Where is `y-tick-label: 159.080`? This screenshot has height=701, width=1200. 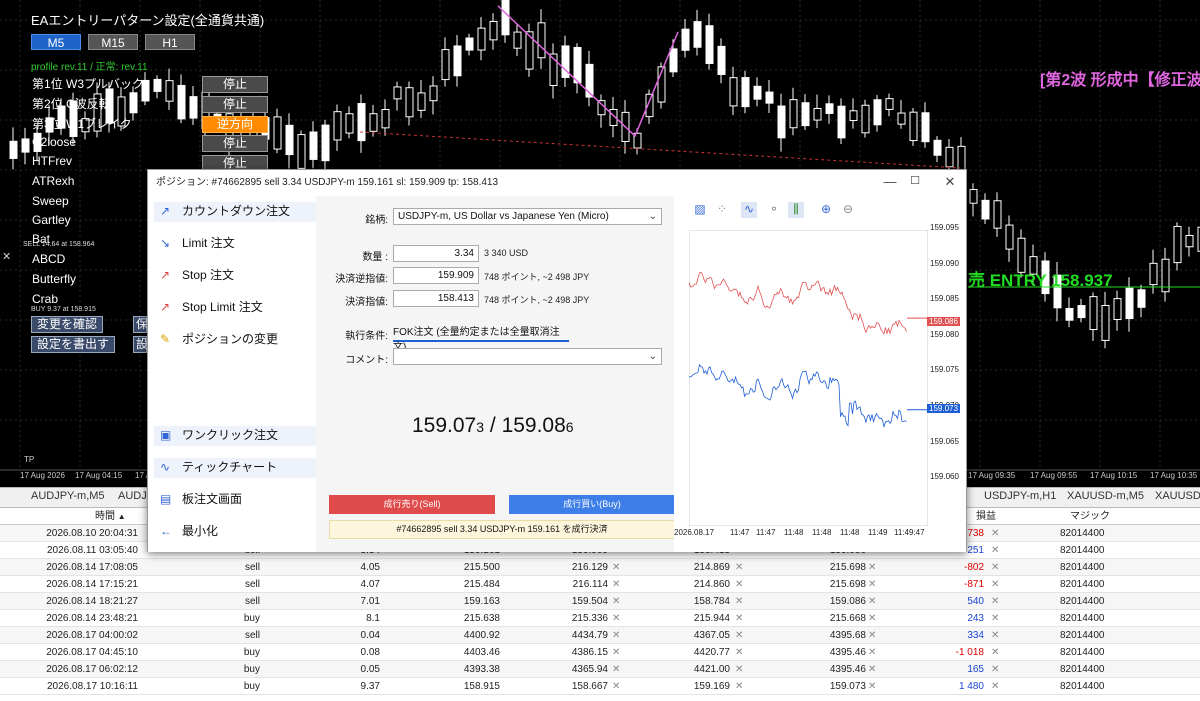
y-tick-label: 159.080 is located at coordinates (944, 334).